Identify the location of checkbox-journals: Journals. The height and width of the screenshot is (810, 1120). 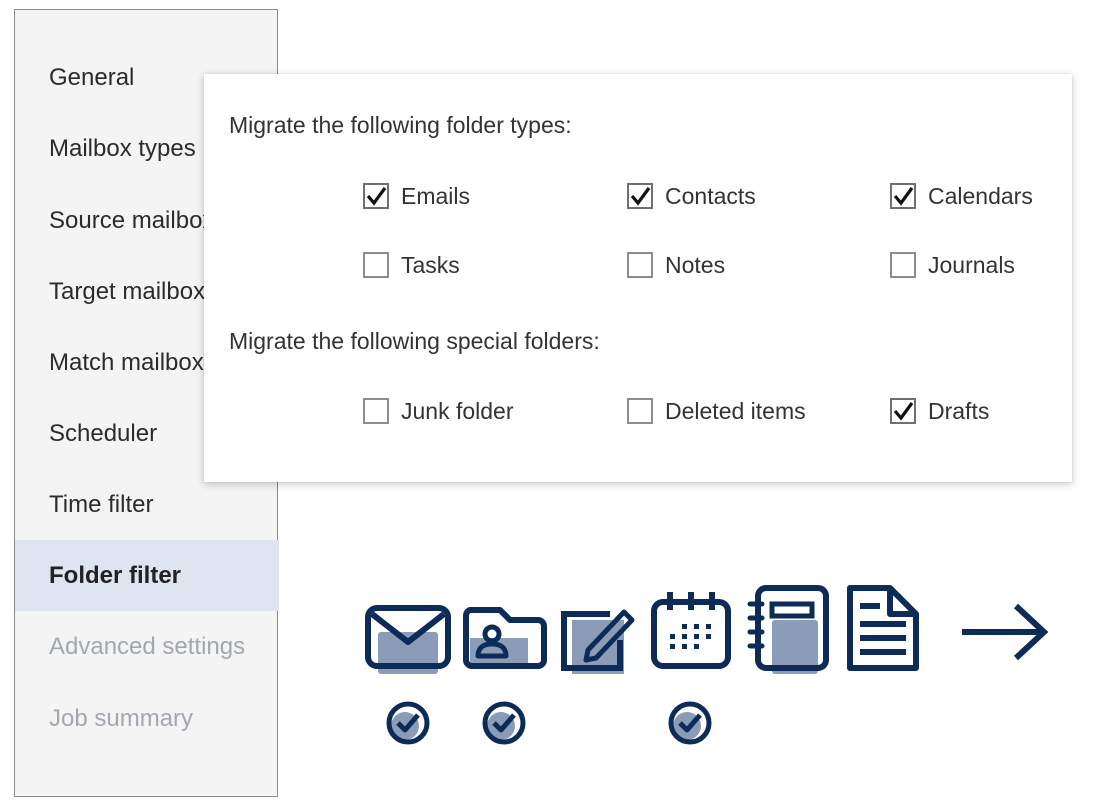
(952, 265).